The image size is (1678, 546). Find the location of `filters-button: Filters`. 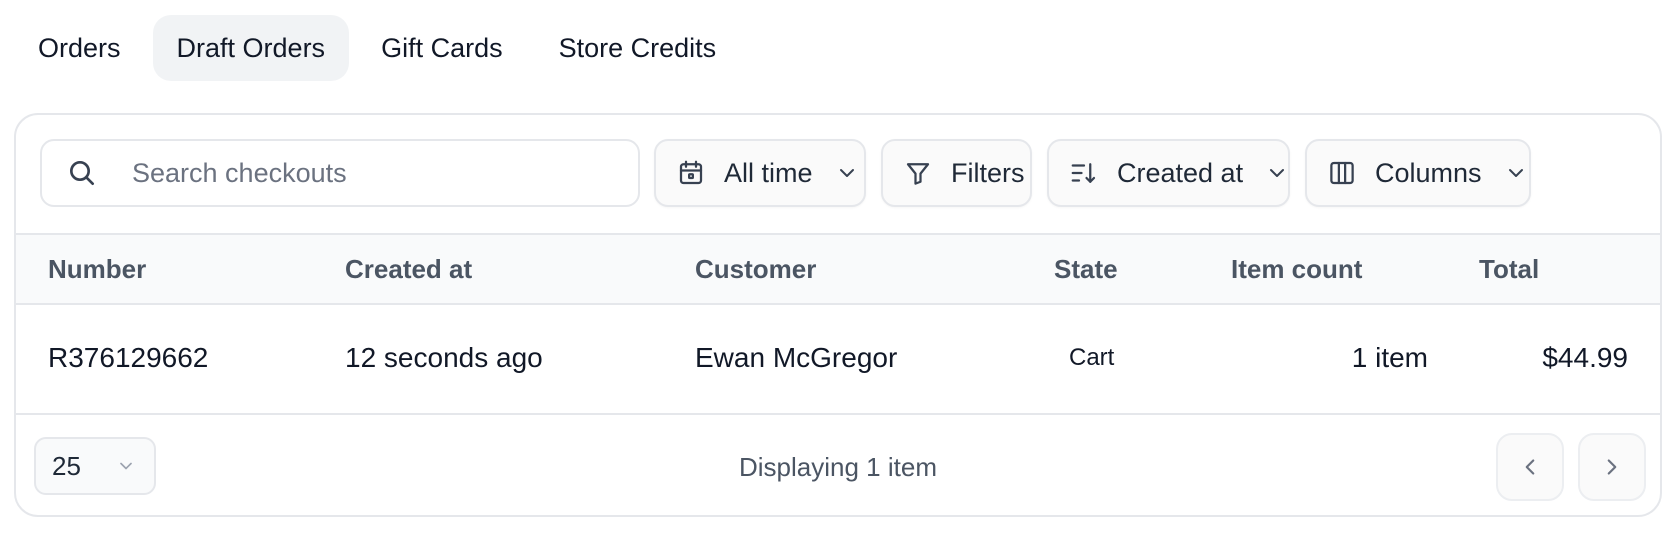

filters-button: Filters is located at coordinates (956, 173).